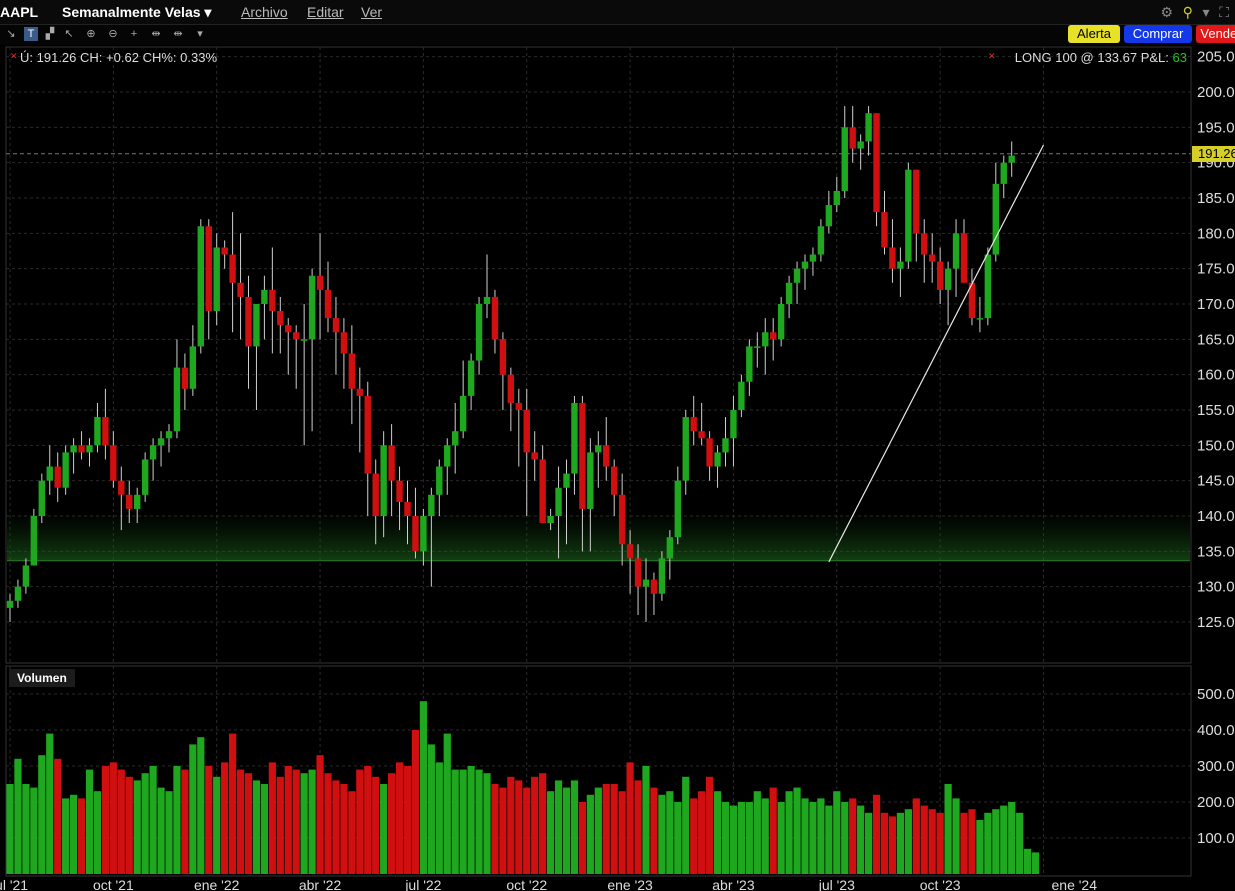 The image size is (1235, 891). I want to click on price-tick-label: 195.0, so click(1216, 127).